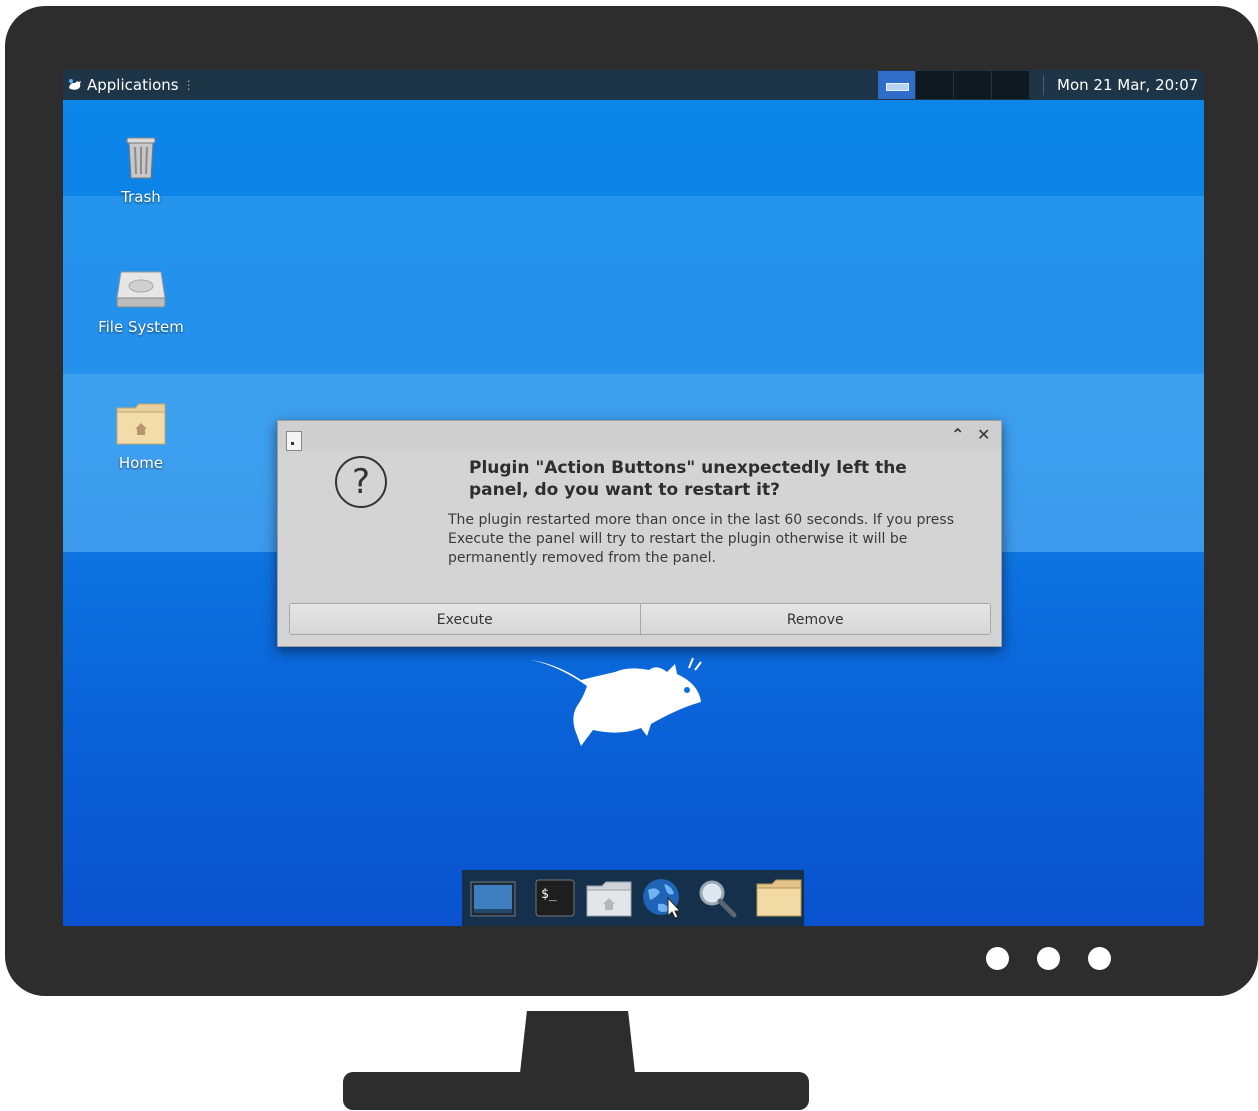 The height and width of the screenshot is (1111, 1258). What do you see at coordinates (616, 701) in the screenshot?
I see `xfce-mouse-logo` at bounding box center [616, 701].